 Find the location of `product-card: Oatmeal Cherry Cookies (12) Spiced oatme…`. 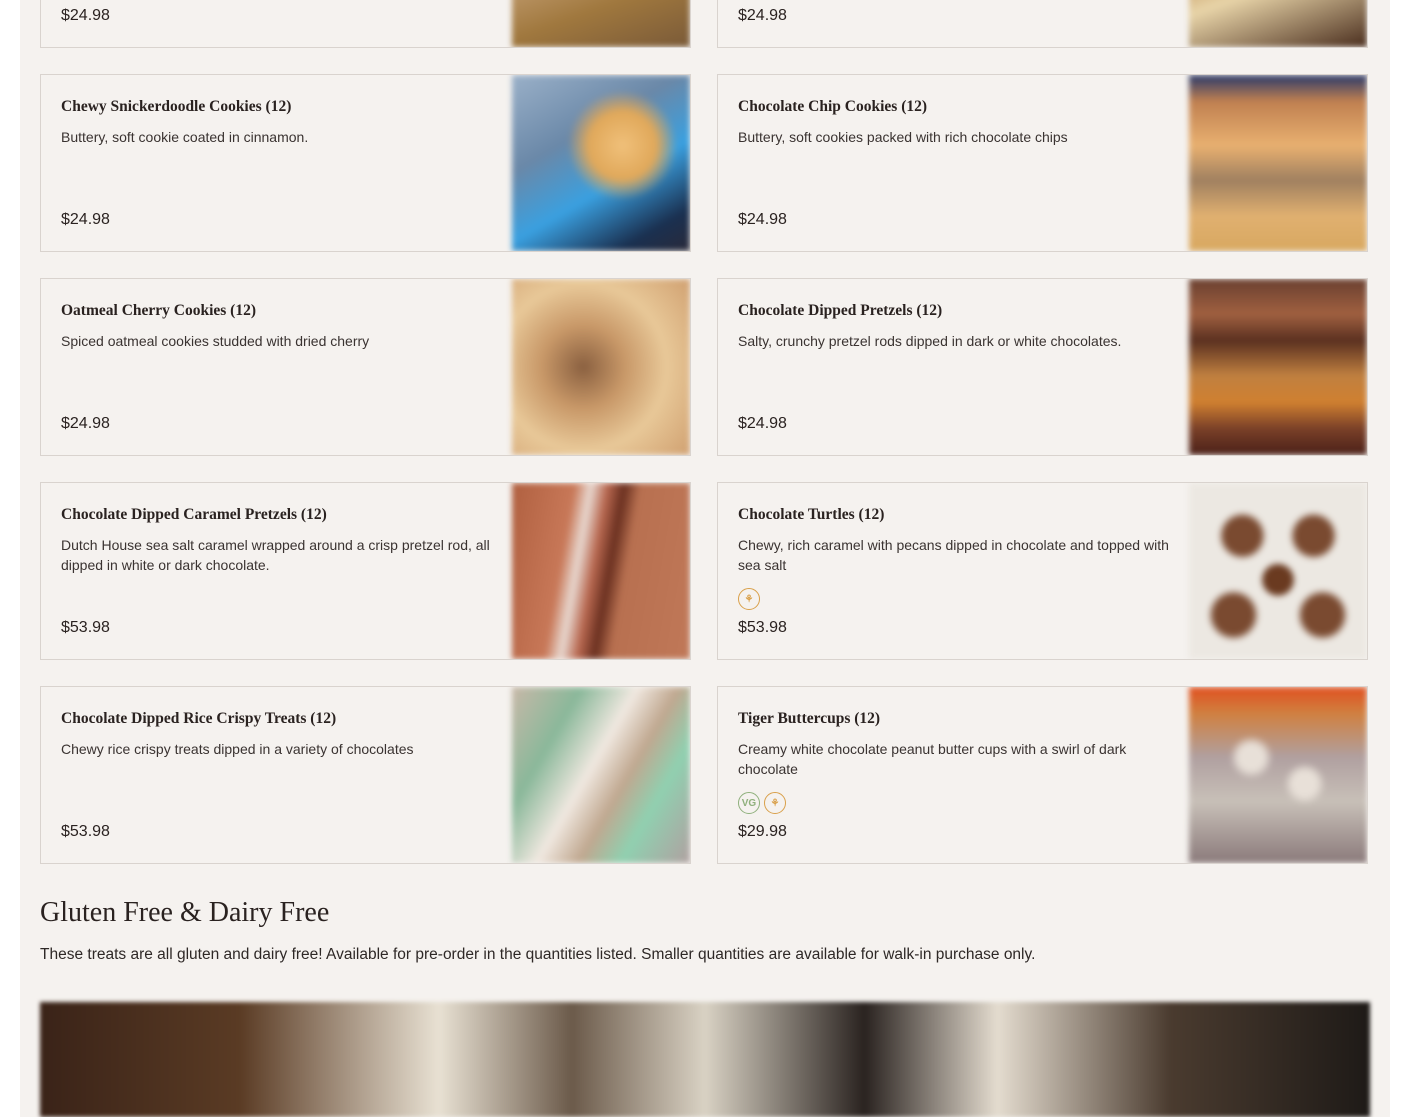

product-card: Oatmeal Cherry Cookies (12) Spiced oatme… is located at coordinates (365, 367).